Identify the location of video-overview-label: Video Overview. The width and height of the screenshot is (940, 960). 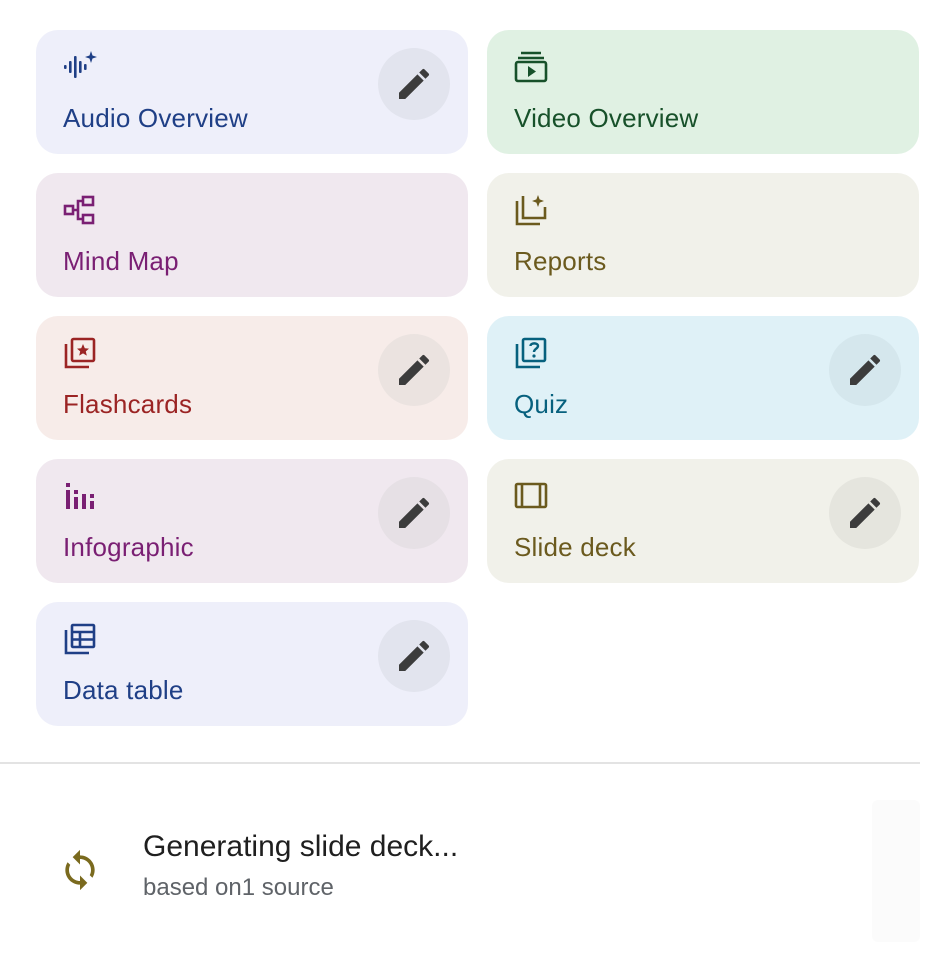
(606, 118).